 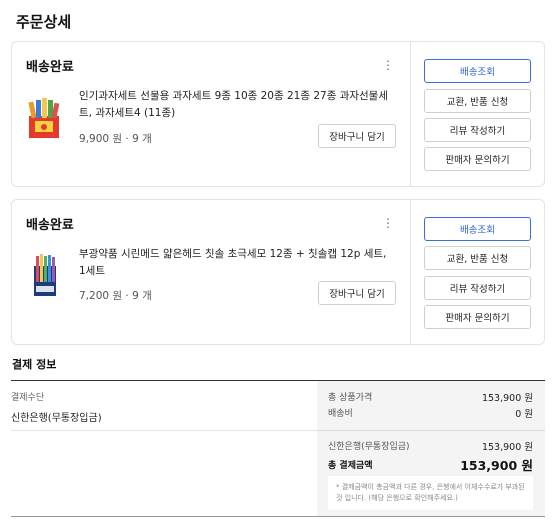 I want to click on page-title: 주문상세, so click(x=44, y=22).